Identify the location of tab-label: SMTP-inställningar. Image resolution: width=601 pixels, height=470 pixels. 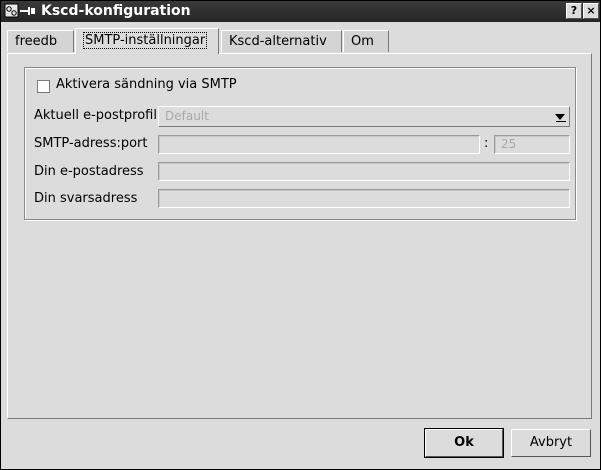
(145, 40).